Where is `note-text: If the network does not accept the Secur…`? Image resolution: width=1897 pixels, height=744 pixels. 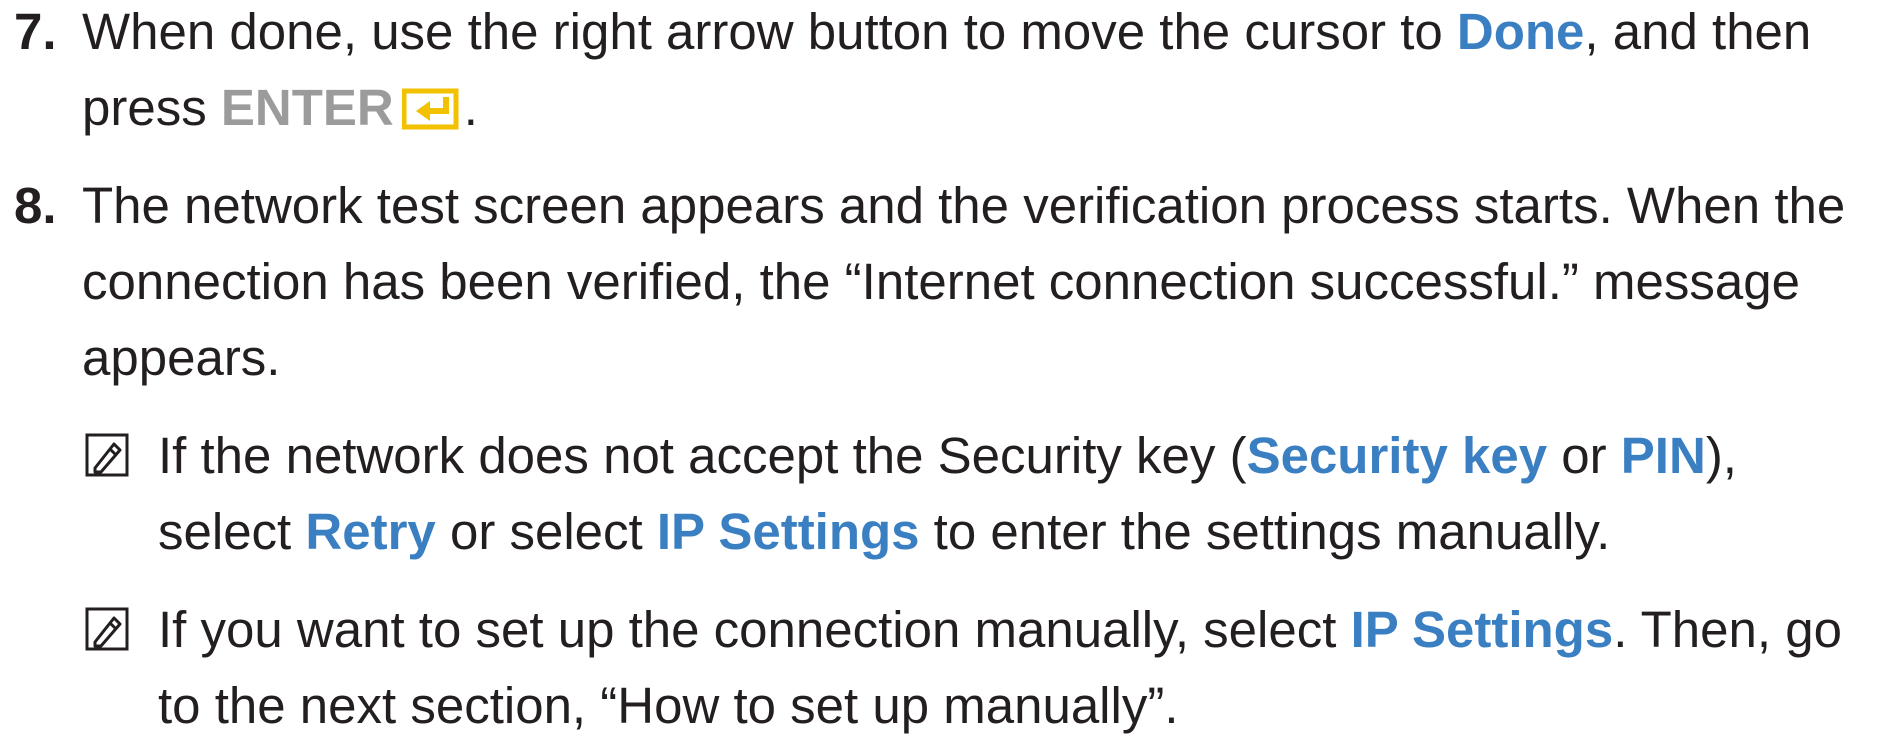
note-text: If the network does not accept the Secur… is located at coordinates (702, 455).